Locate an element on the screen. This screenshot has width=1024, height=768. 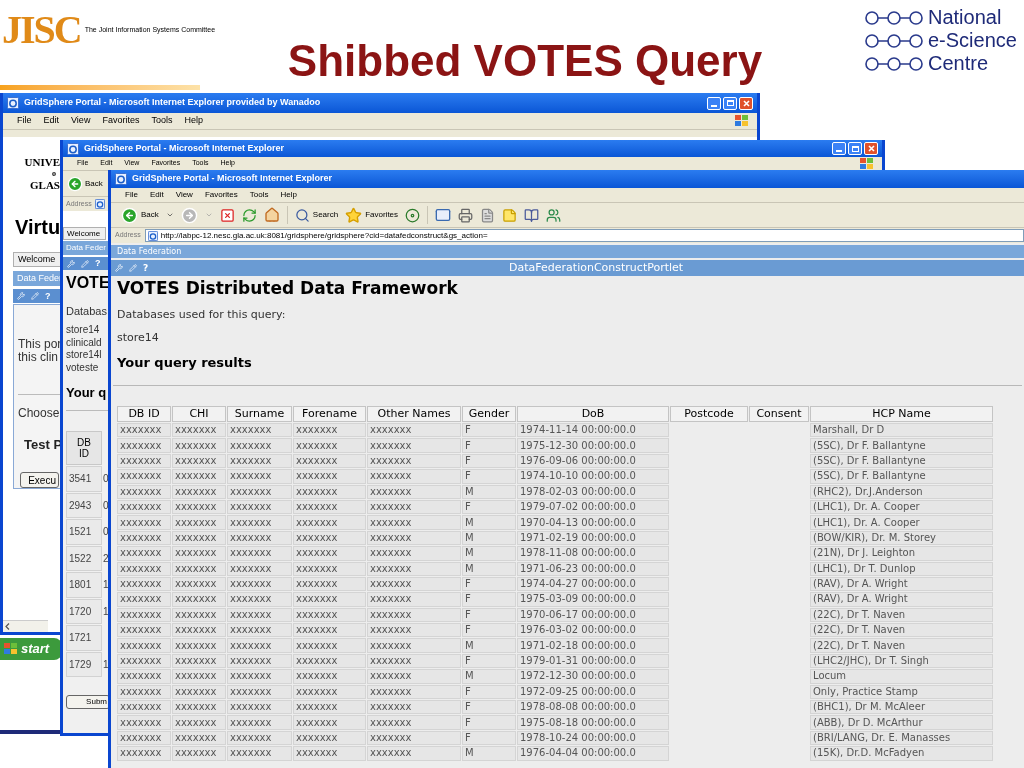
results-heading: Your query results is located at coordinates (184, 363).